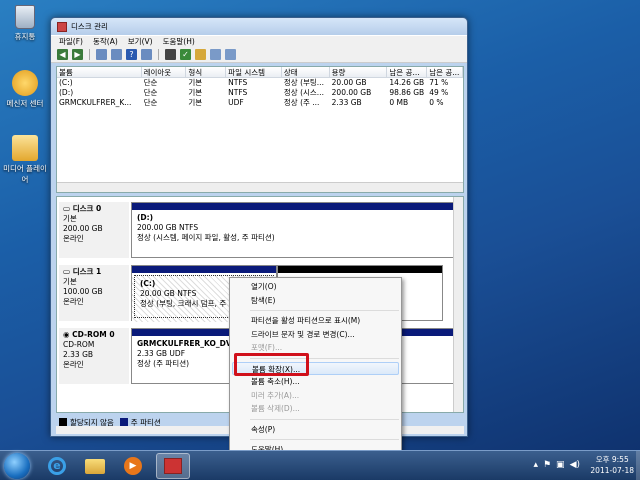  Describe the element at coordinates (68, 334) in the screenshot. I see `cdrom-icon: ◉` at that location.